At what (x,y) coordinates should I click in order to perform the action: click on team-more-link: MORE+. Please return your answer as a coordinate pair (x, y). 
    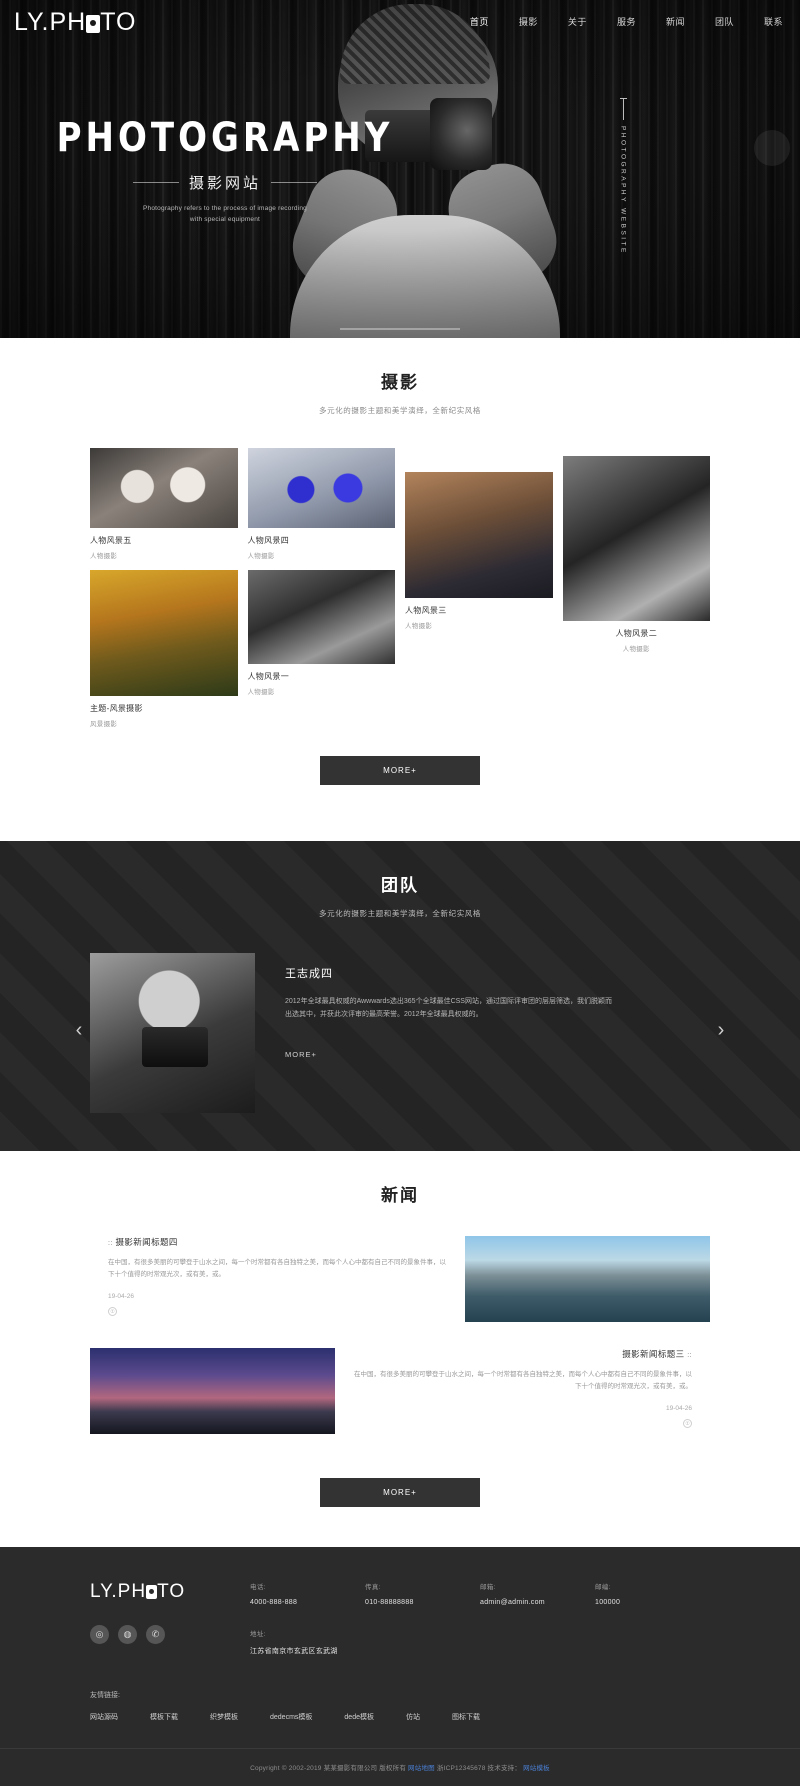
    Looking at the image, I should click on (301, 1054).